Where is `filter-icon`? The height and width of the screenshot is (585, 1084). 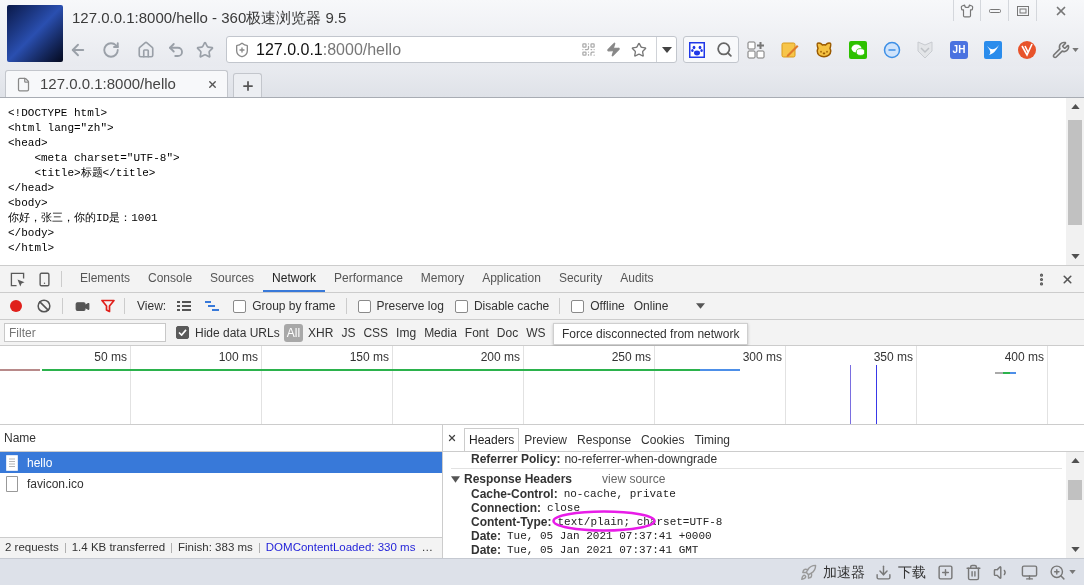
filter-icon is located at coordinates (108, 306).